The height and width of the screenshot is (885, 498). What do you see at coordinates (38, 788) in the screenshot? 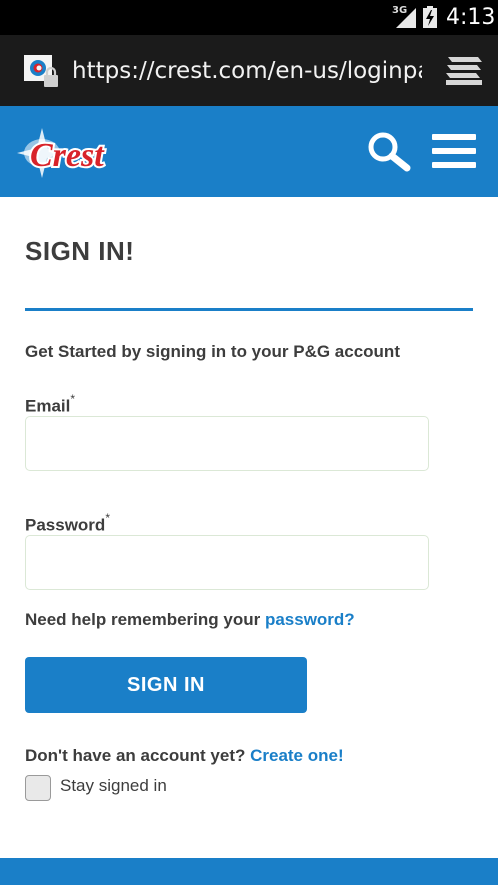
I see `stay-signed-in-checkbox` at bounding box center [38, 788].